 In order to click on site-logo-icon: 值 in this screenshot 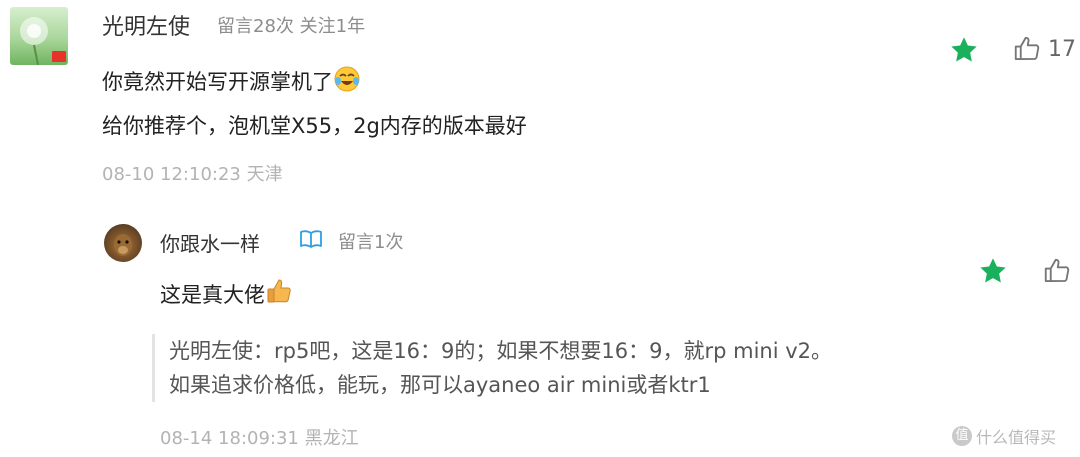, I will do `click(962, 436)`.